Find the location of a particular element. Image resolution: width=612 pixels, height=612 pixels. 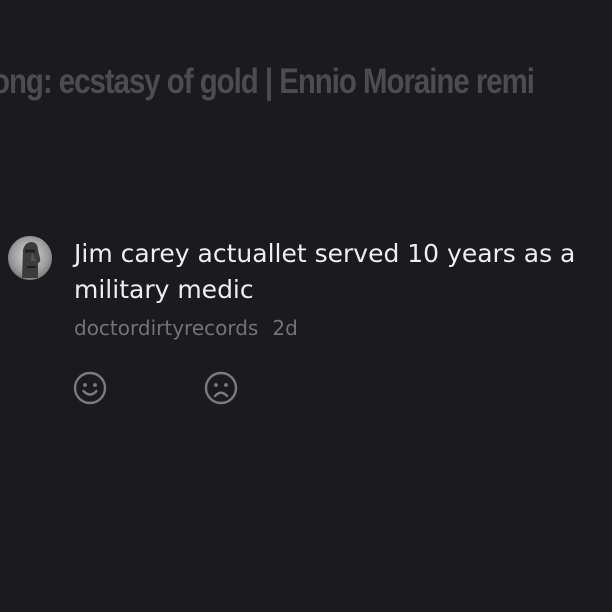

comment-age: 2d is located at coordinates (285, 328).